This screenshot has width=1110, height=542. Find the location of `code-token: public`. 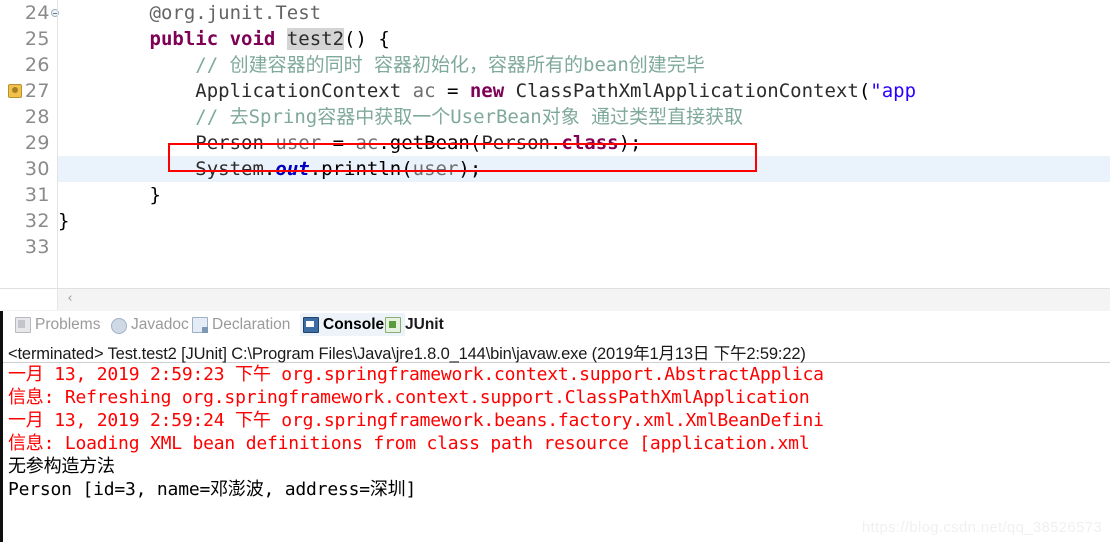

code-token: public is located at coordinates (184, 39).